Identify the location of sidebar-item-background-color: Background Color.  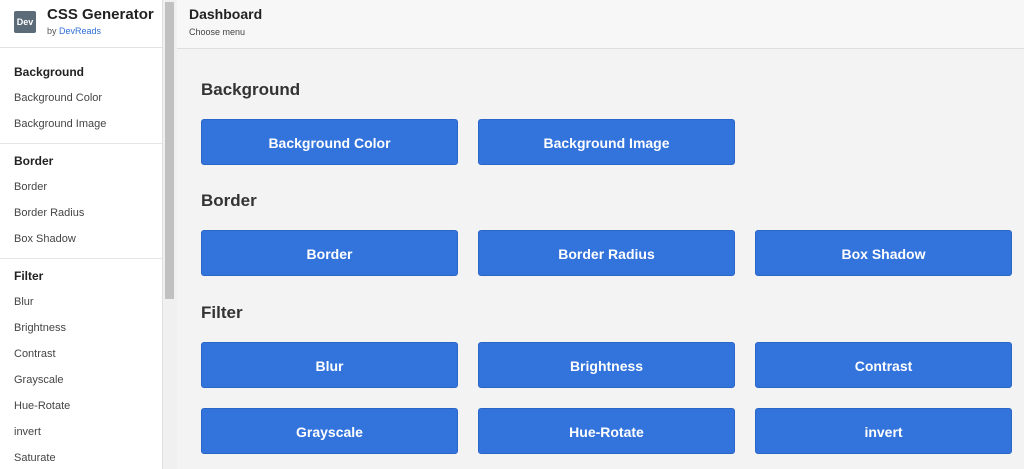
(58, 98).